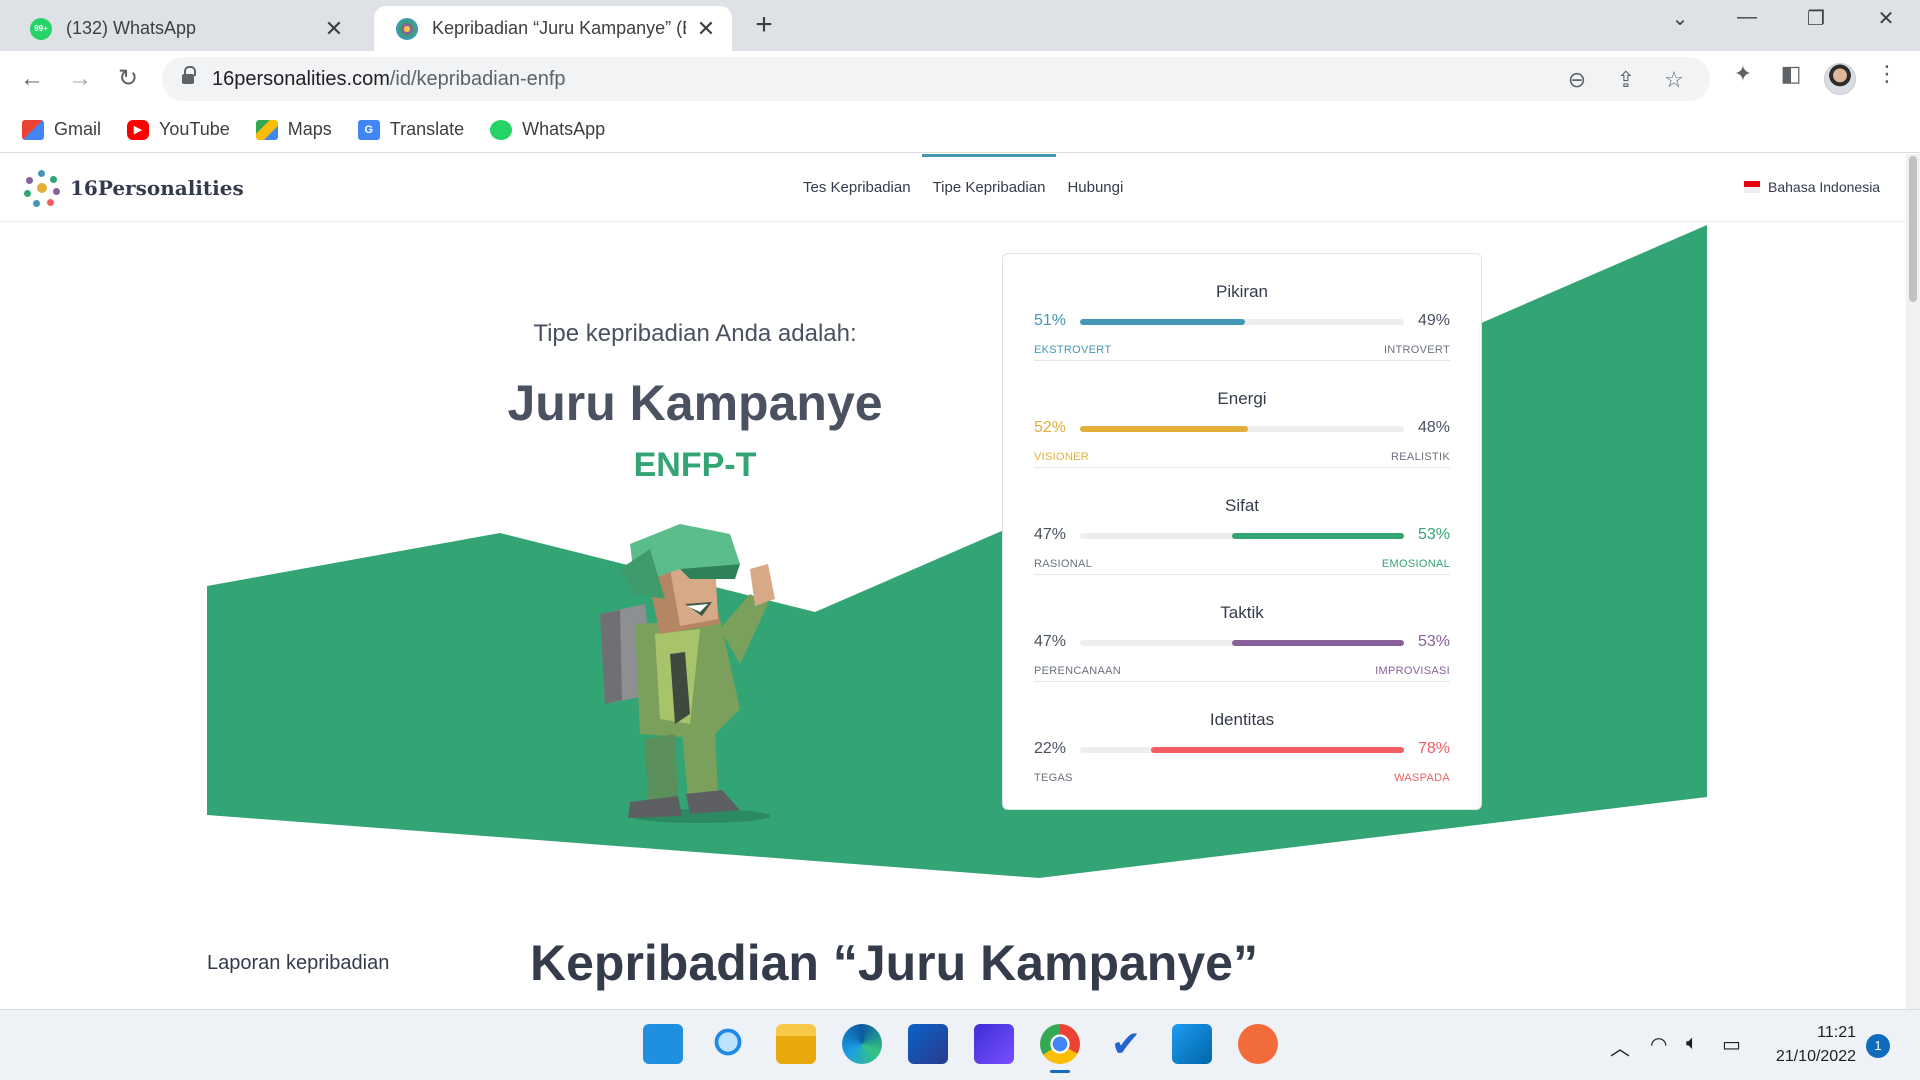 Image resolution: width=1920 pixels, height=1080 pixels. I want to click on trait-right-label: IMPROVISASI, so click(1412, 671).